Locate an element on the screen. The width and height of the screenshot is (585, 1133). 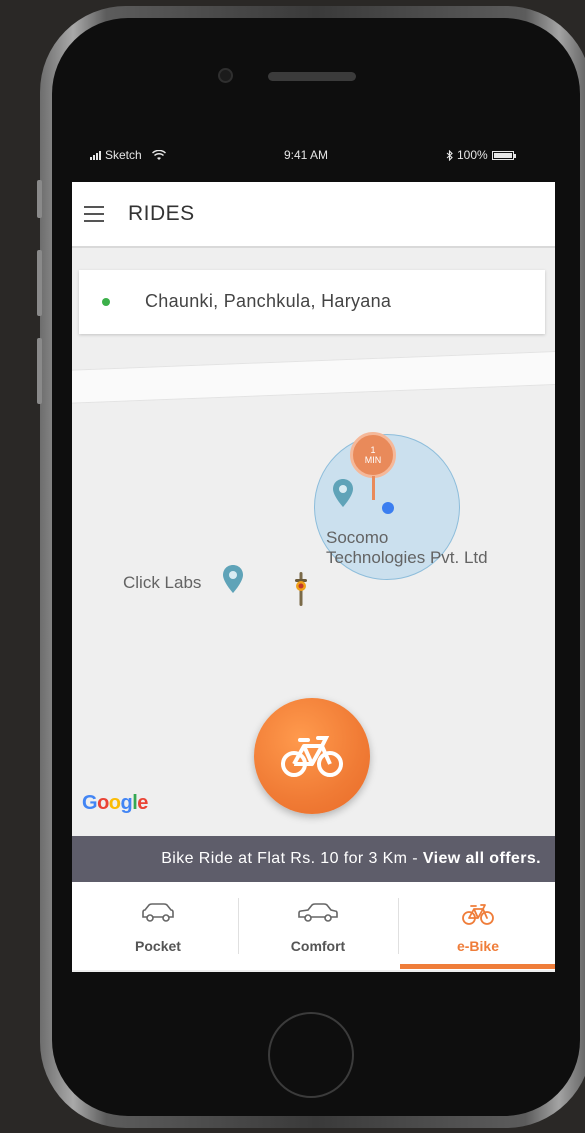
place-label-socomo: Socomo Technologies Pvt. Ltd is located at coordinates (407, 548).